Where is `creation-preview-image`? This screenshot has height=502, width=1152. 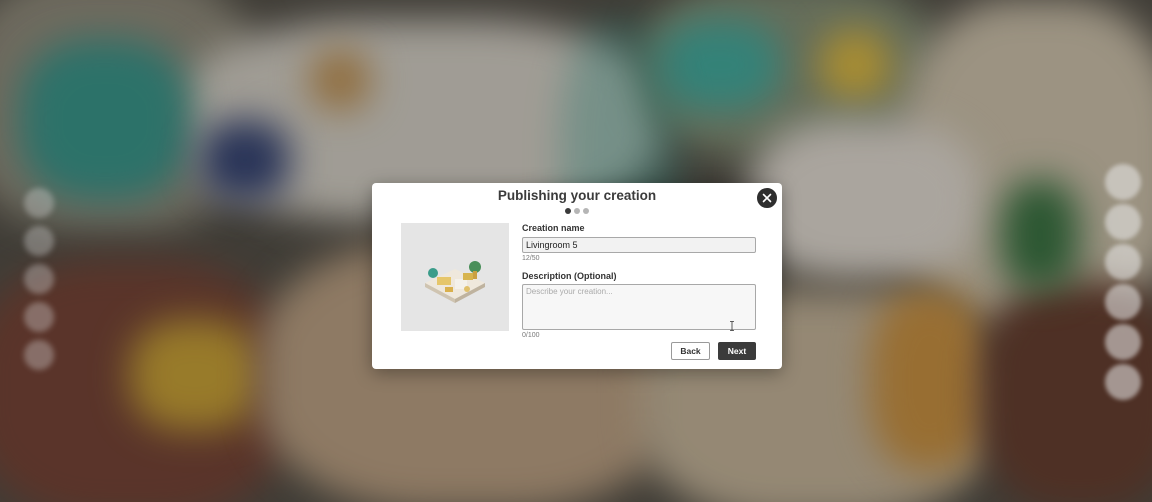 creation-preview-image is located at coordinates (455, 277).